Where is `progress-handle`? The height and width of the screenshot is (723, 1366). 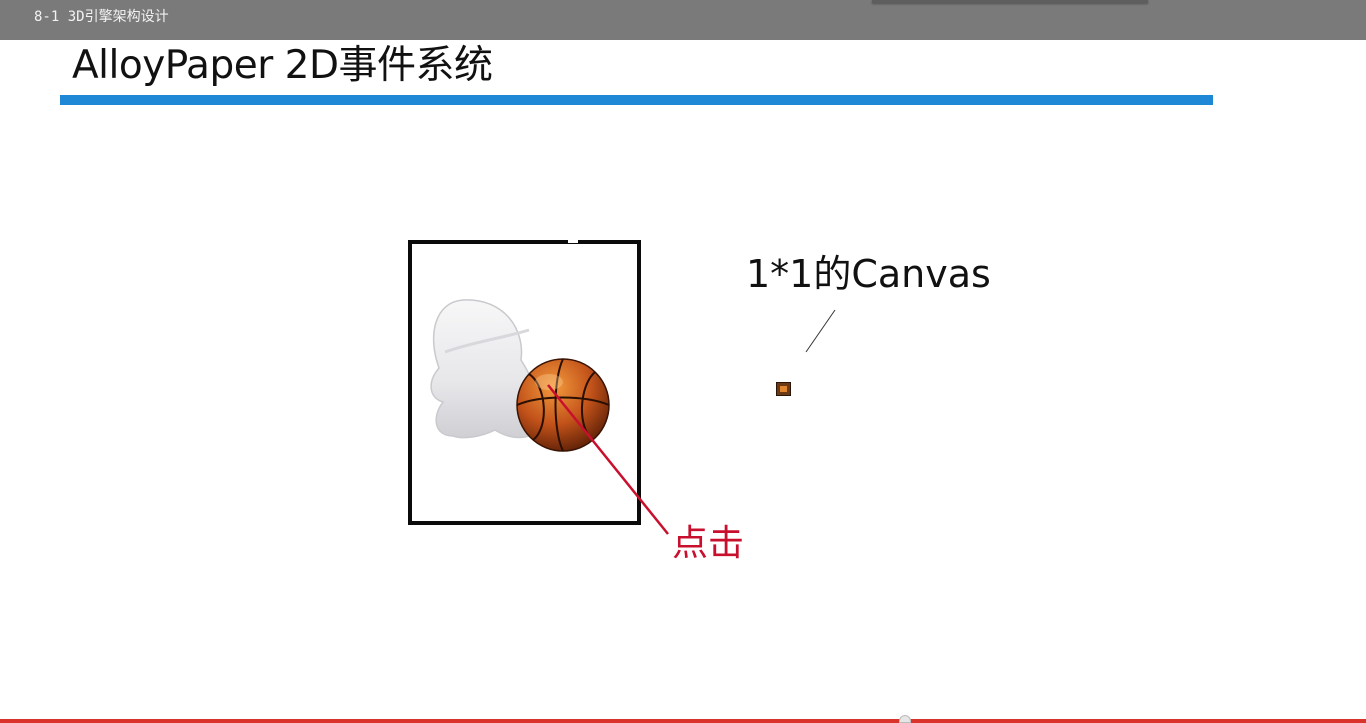 progress-handle is located at coordinates (905, 719).